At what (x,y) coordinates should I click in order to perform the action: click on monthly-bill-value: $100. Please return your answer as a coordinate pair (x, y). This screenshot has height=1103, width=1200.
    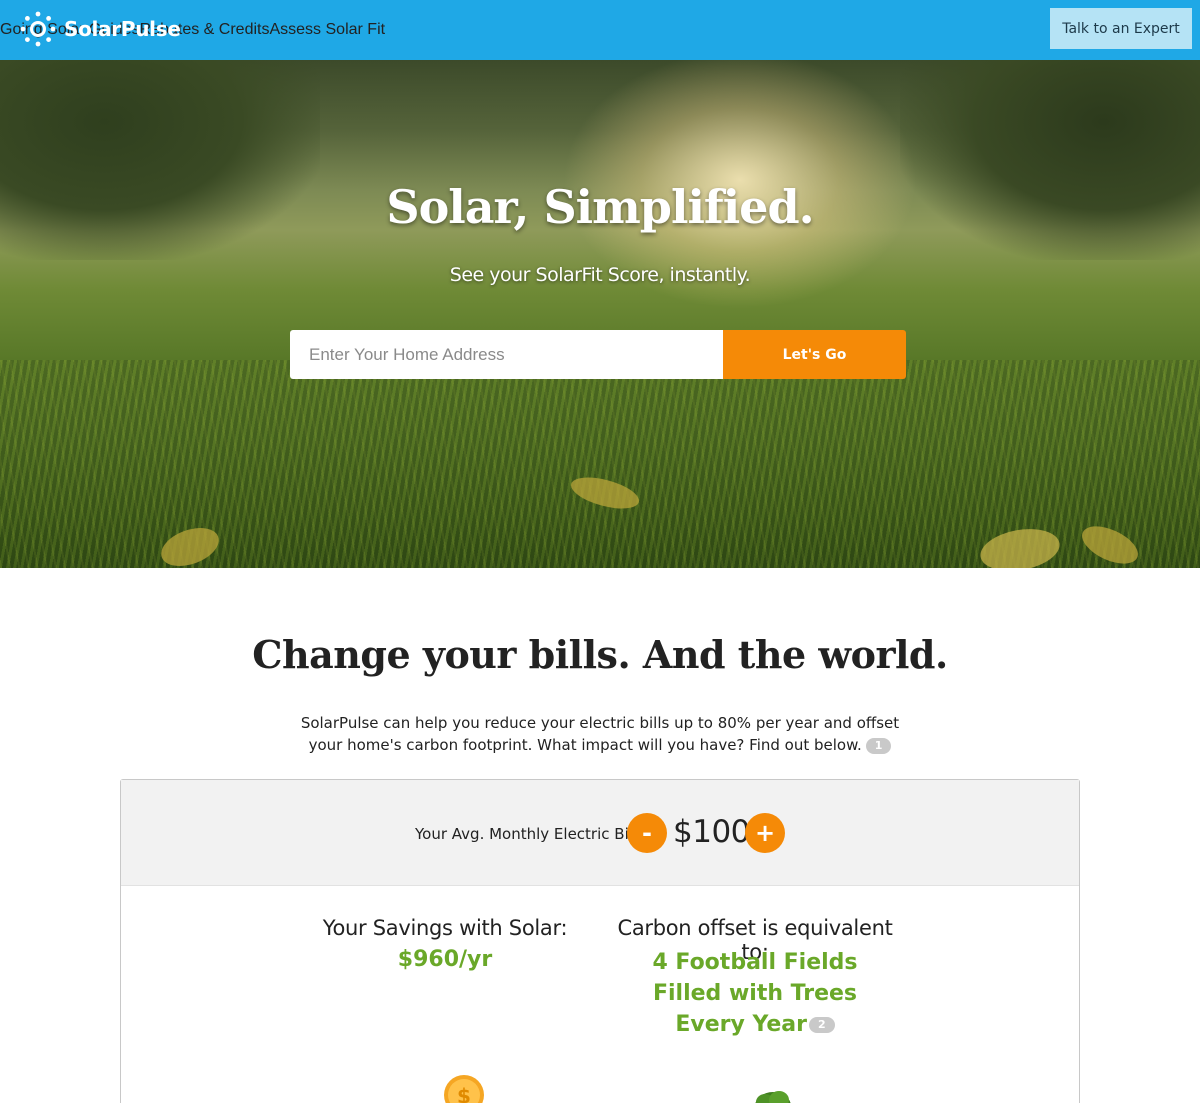
    Looking at the image, I should click on (711, 832).